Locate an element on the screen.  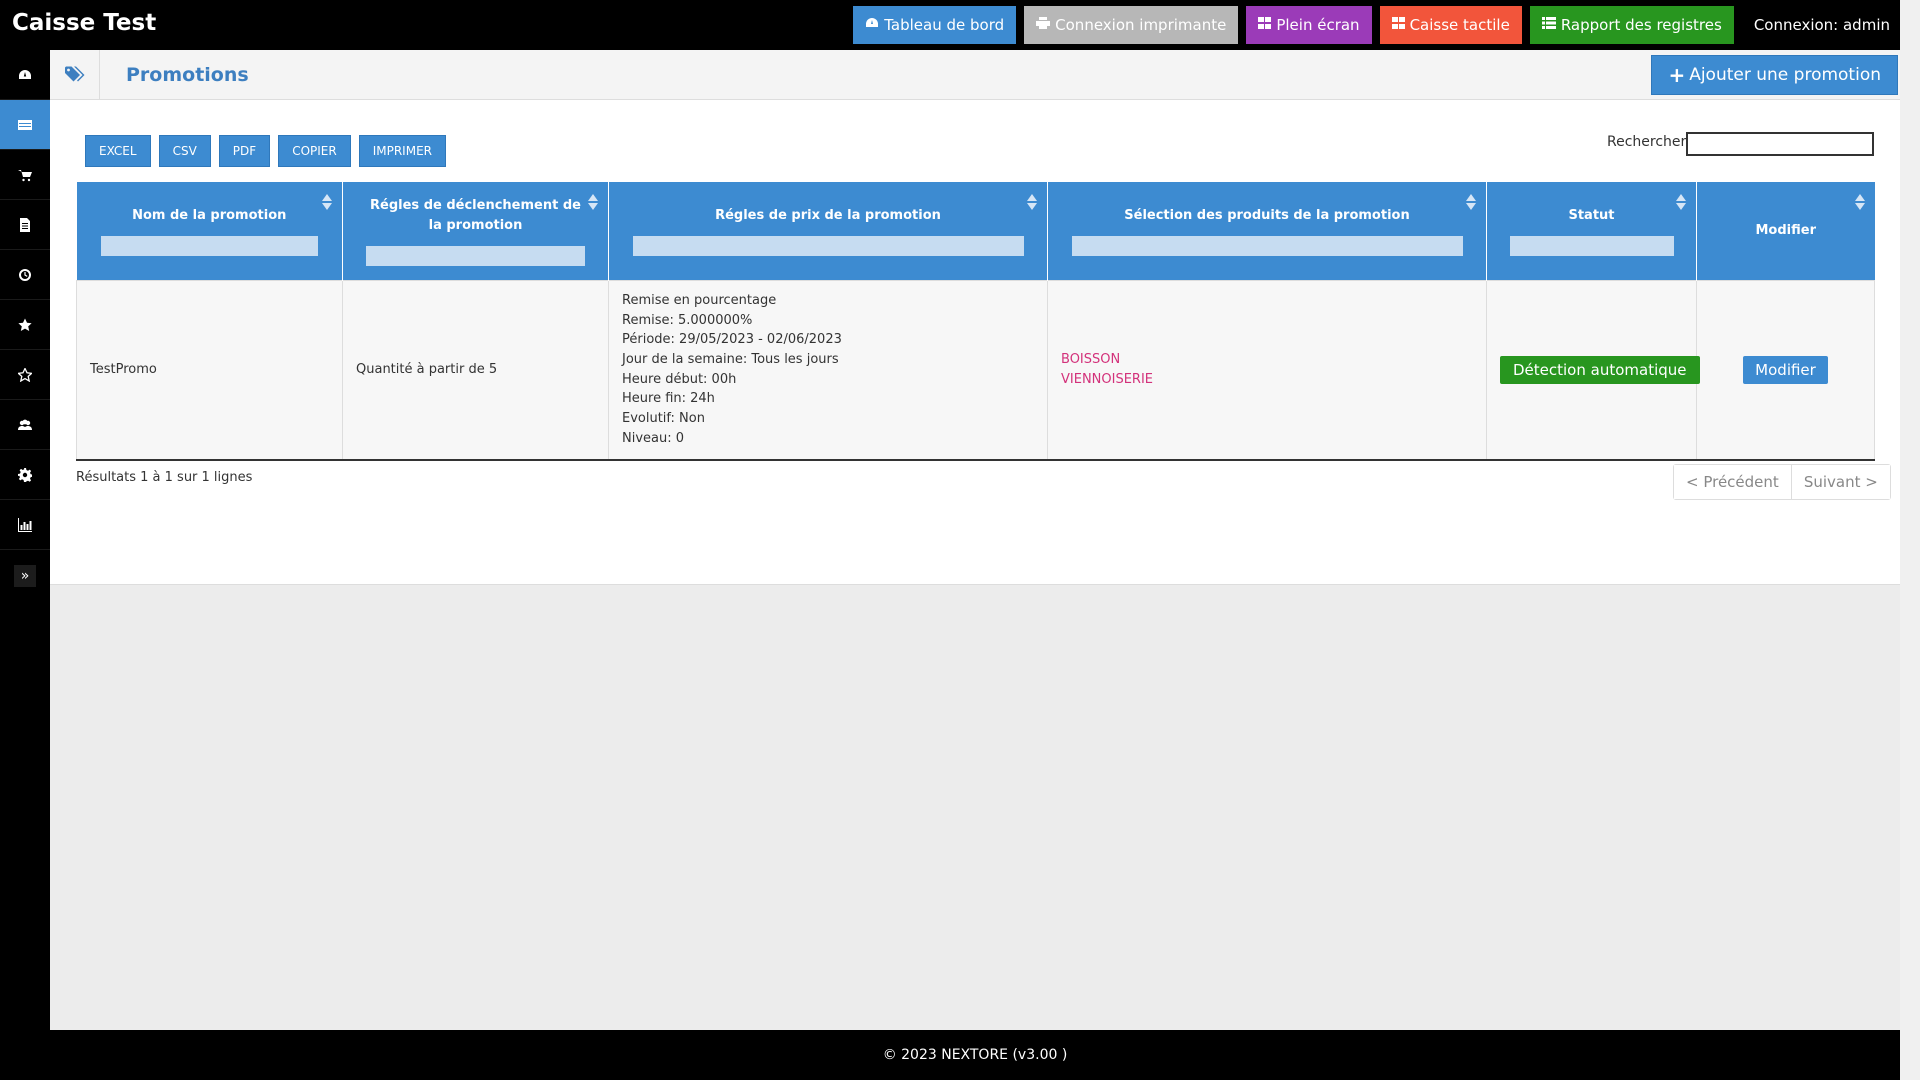
export-pdf-button: PDF is located at coordinates (244, 151).